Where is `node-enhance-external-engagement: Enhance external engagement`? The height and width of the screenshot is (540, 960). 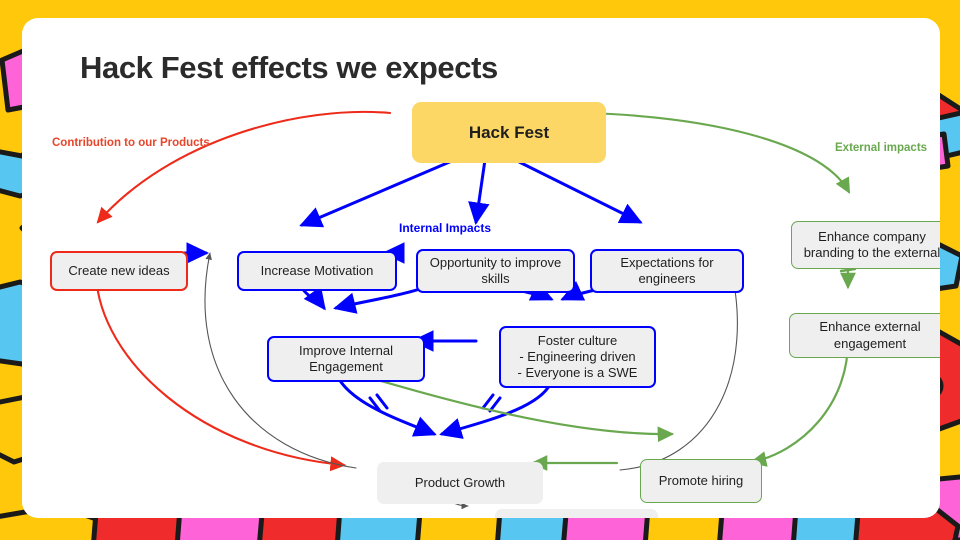
node-enhance-external-engagement: Enhance external engagement is located at coordinates (864, 335).